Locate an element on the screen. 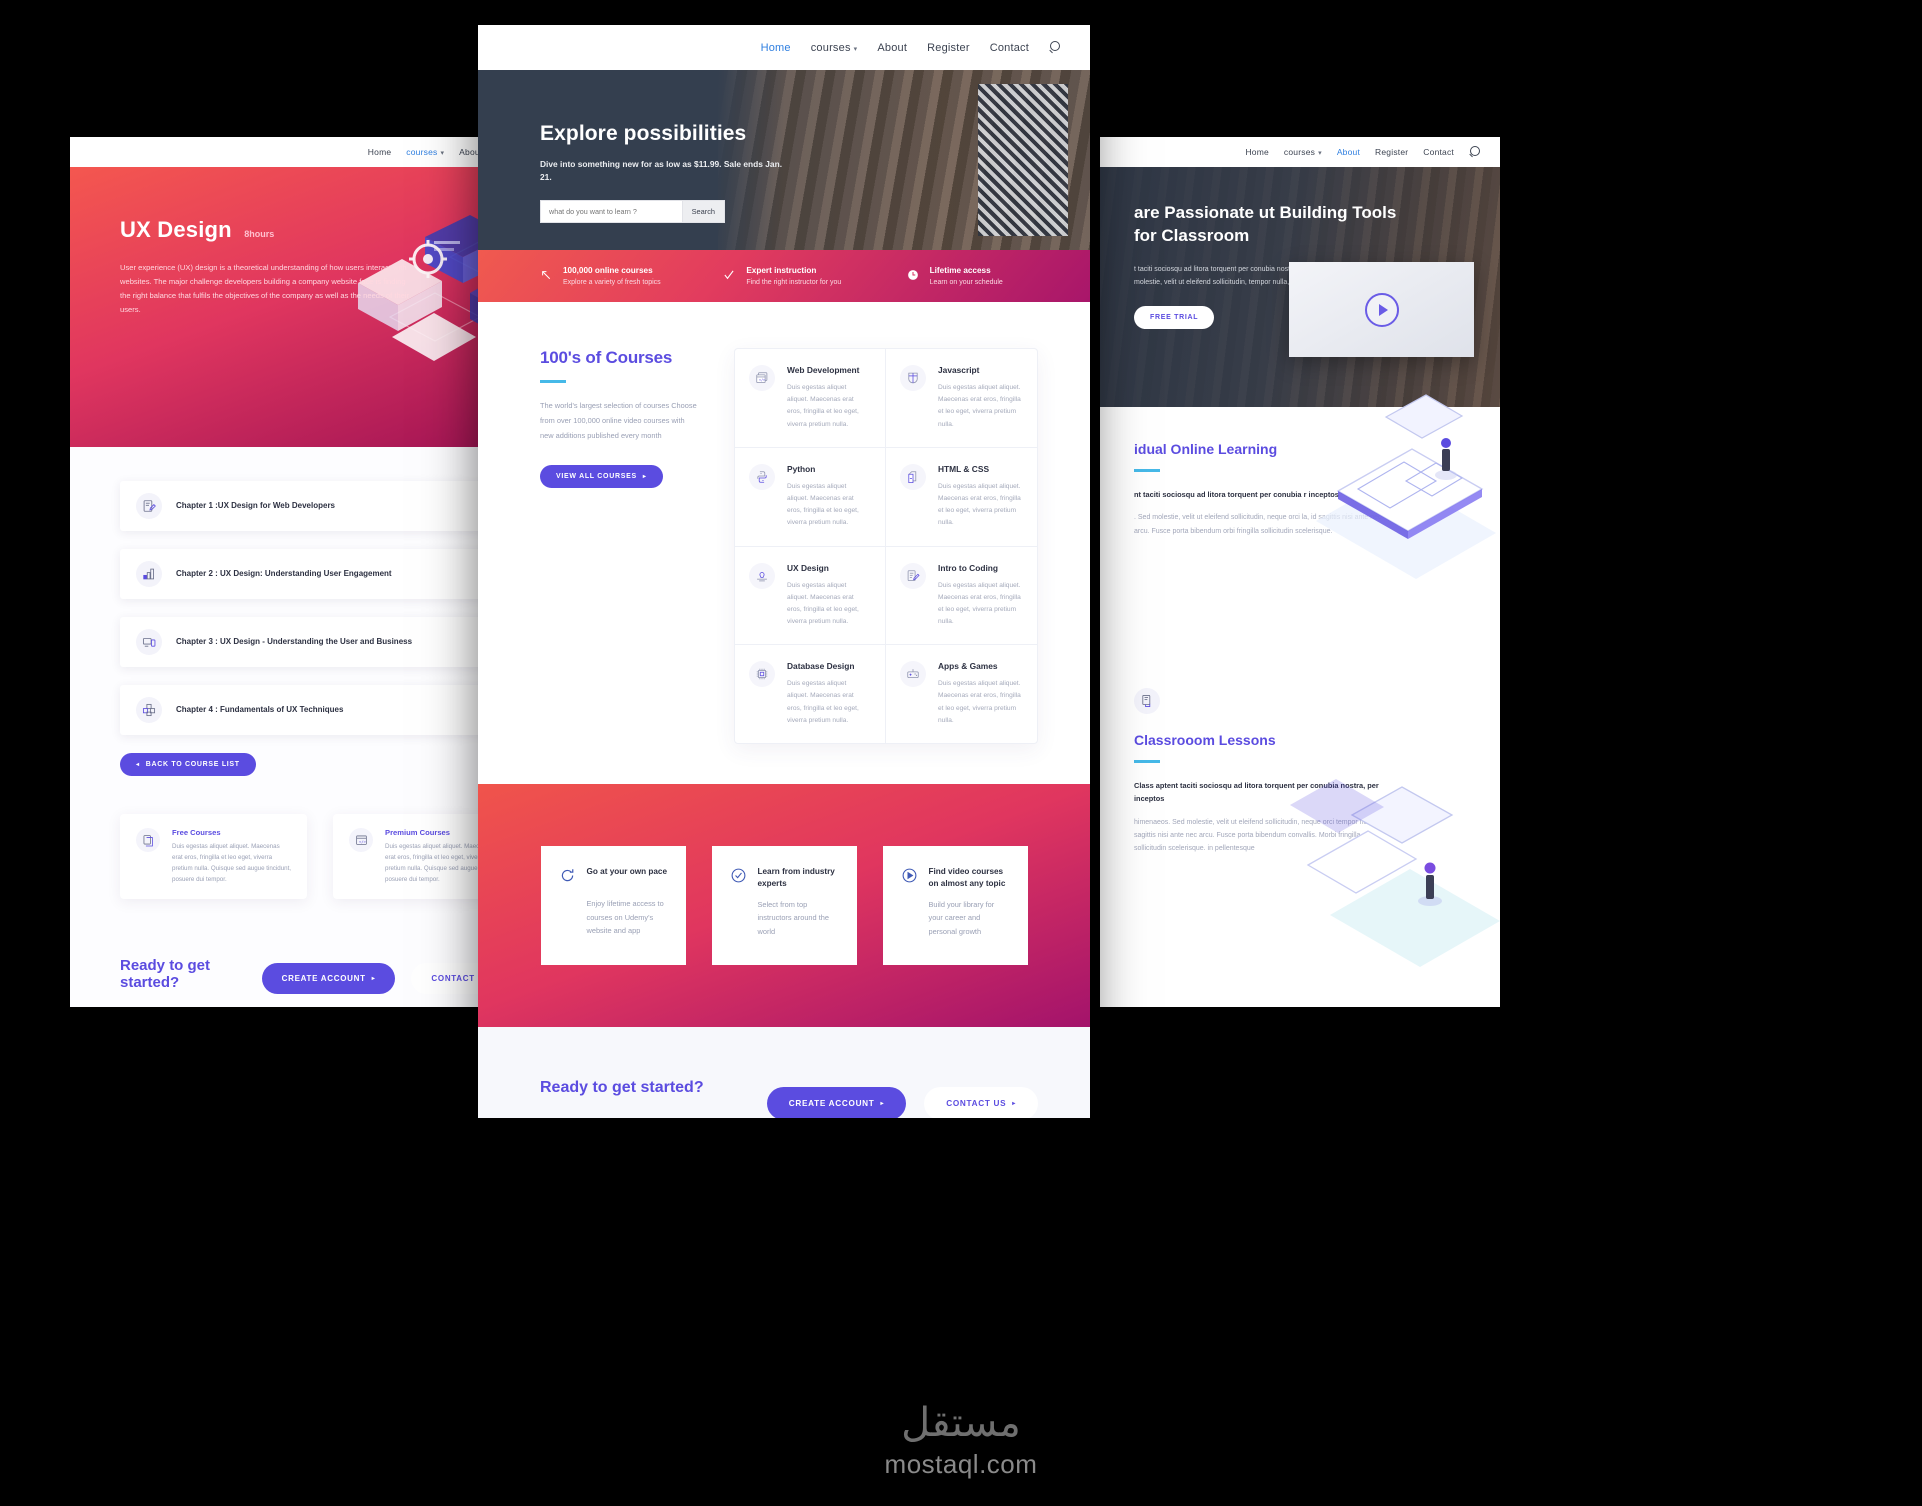 The width and height of the screenshot is (1922, 1506). watermark-arabic: مستقل is located at coordinates (961, 1423).